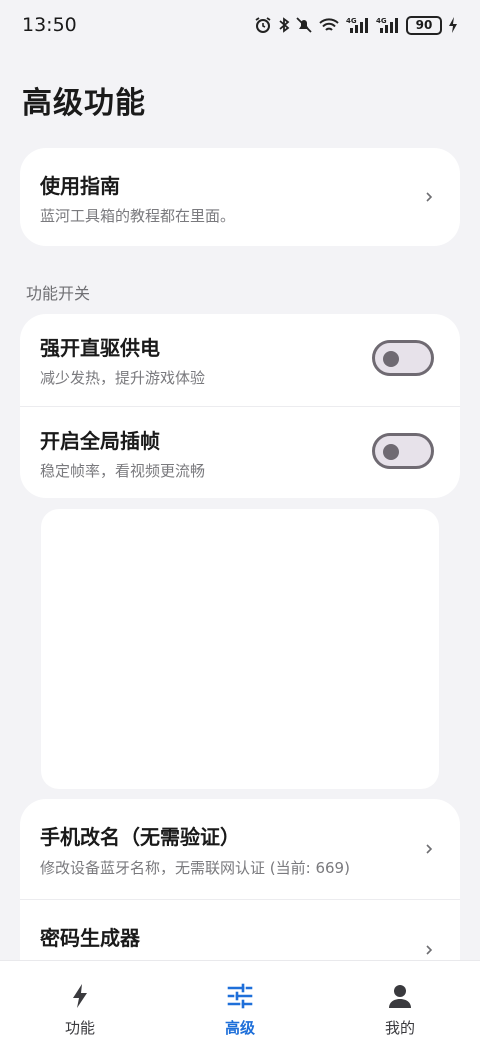  Describe the element at coordinates (195, 868) in the screenshot. I see `tool-subtitle: 修改设备蓝牙名称，无需联网认证 (当前: 669)` at that location.